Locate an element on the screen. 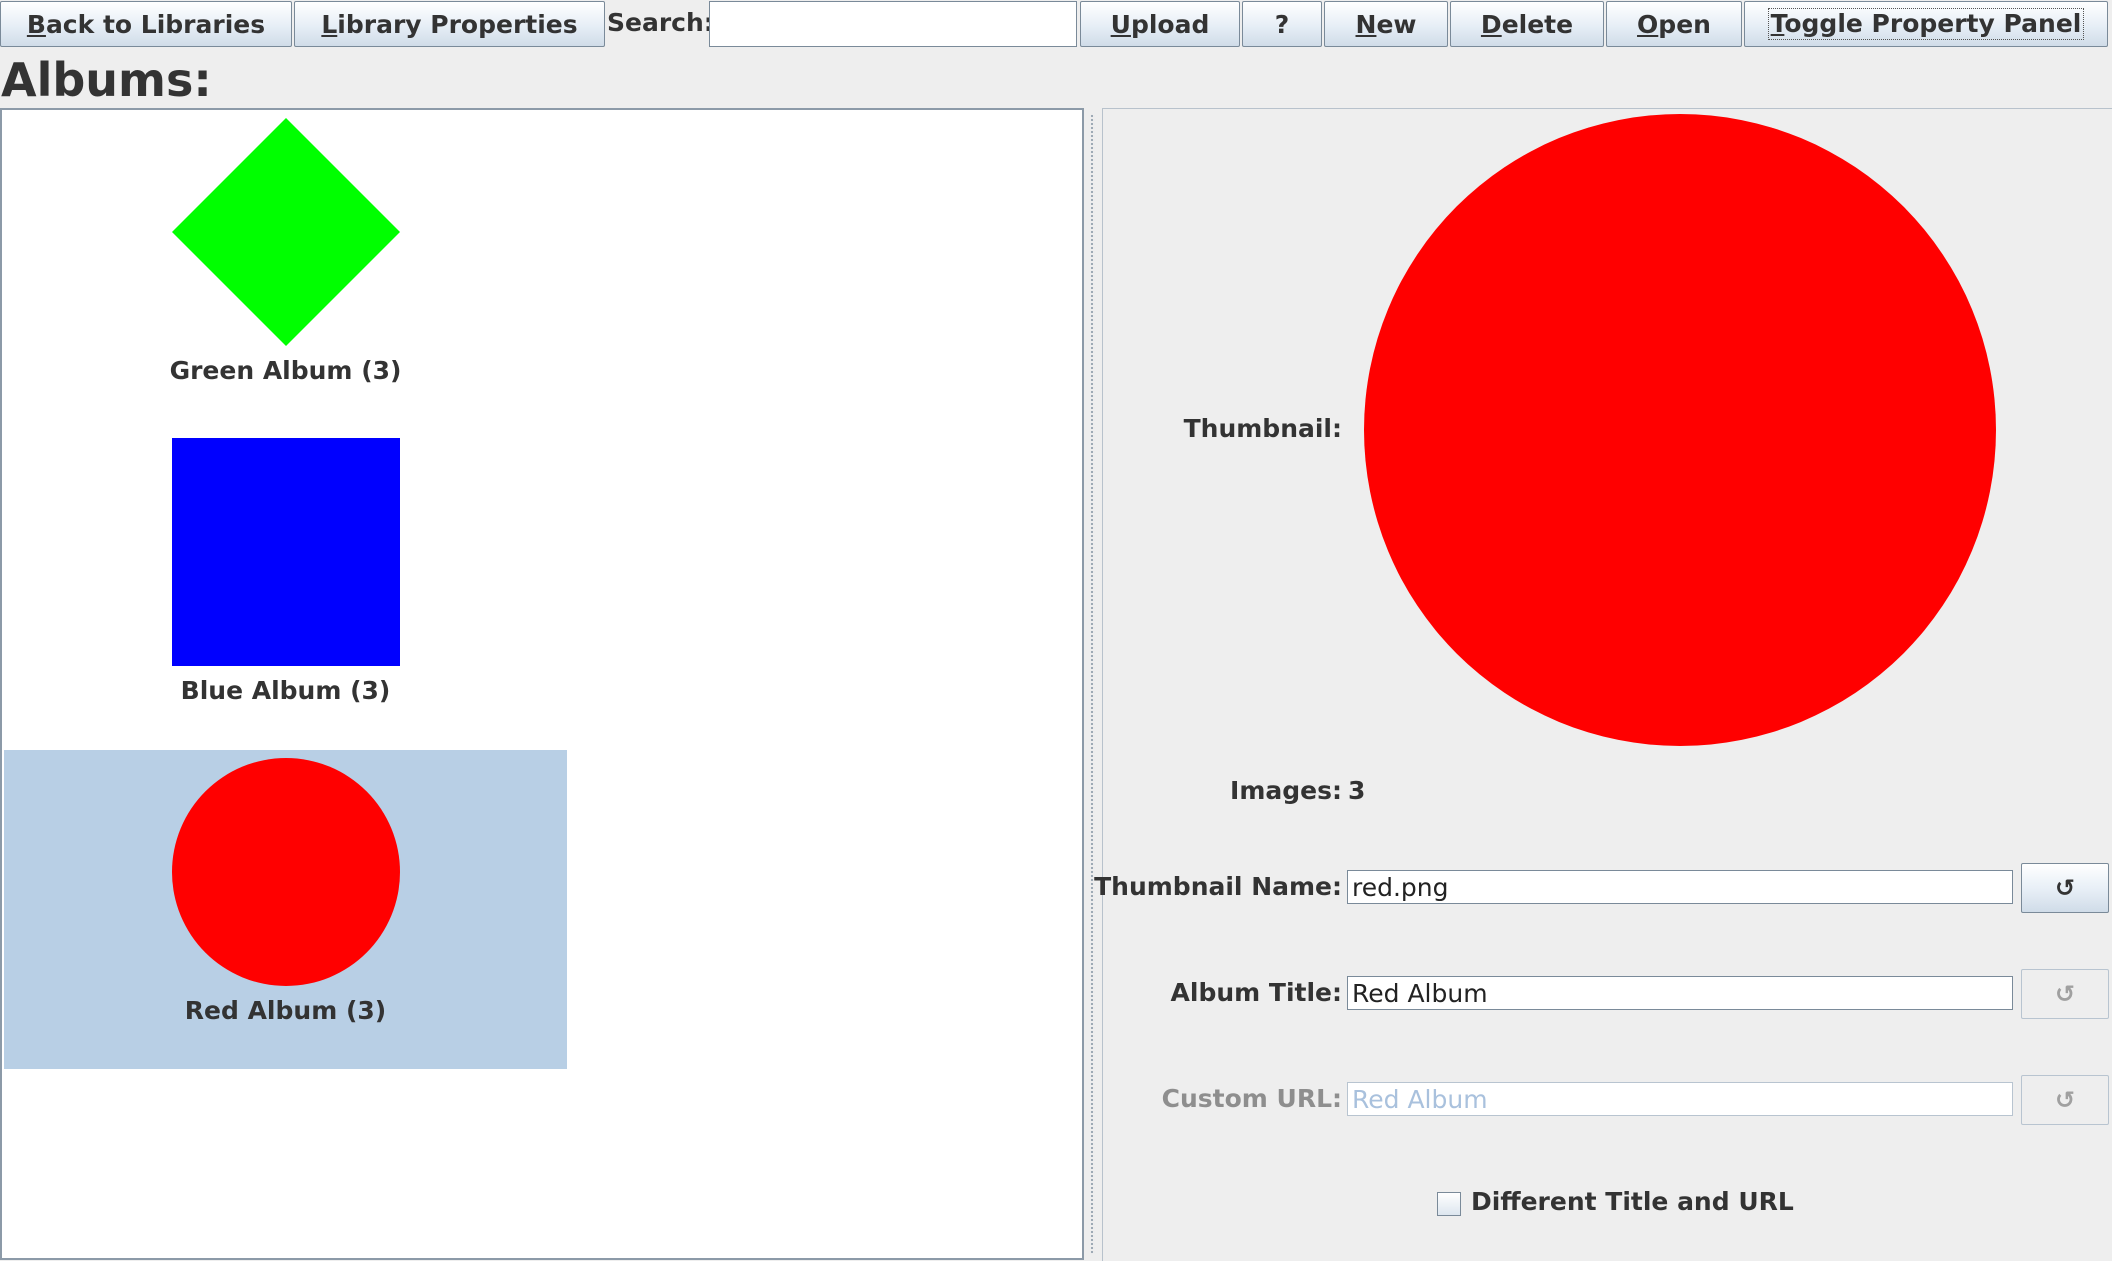  focus-ring: Toggle Property Panel is located at coordinates (1926, 24).